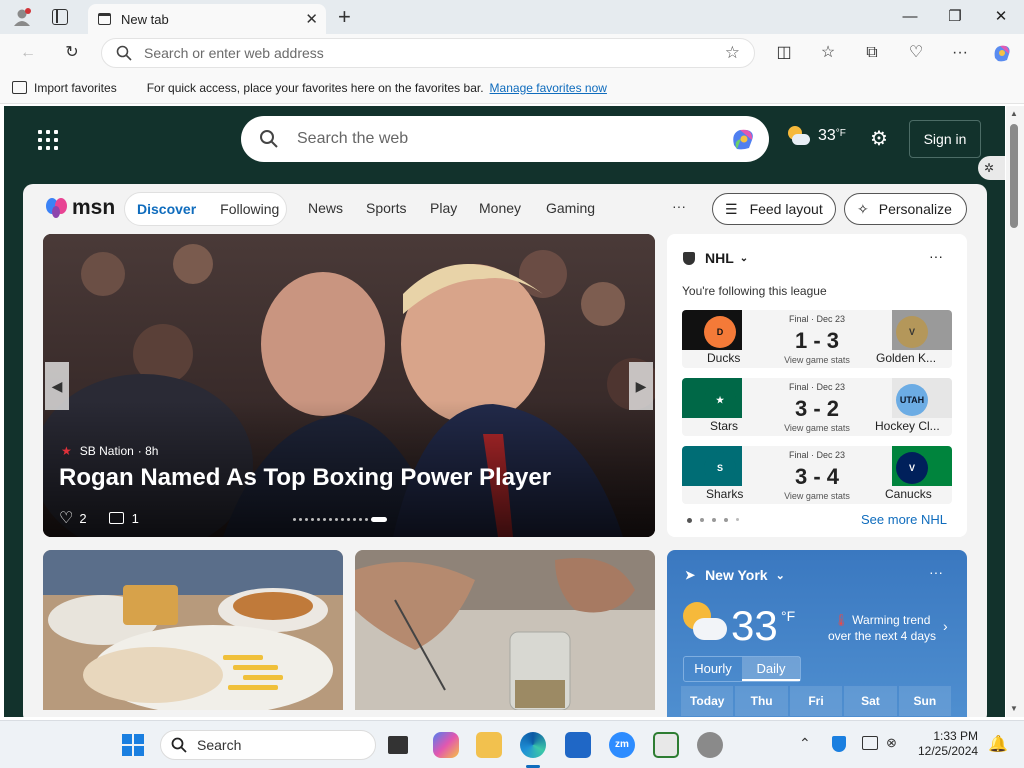 The height and width of the screenshot is (768, 1024). Describe the element at coordinates (817, 455) in the screenshot. I see `game-status: Final · Dec 23` at that location.